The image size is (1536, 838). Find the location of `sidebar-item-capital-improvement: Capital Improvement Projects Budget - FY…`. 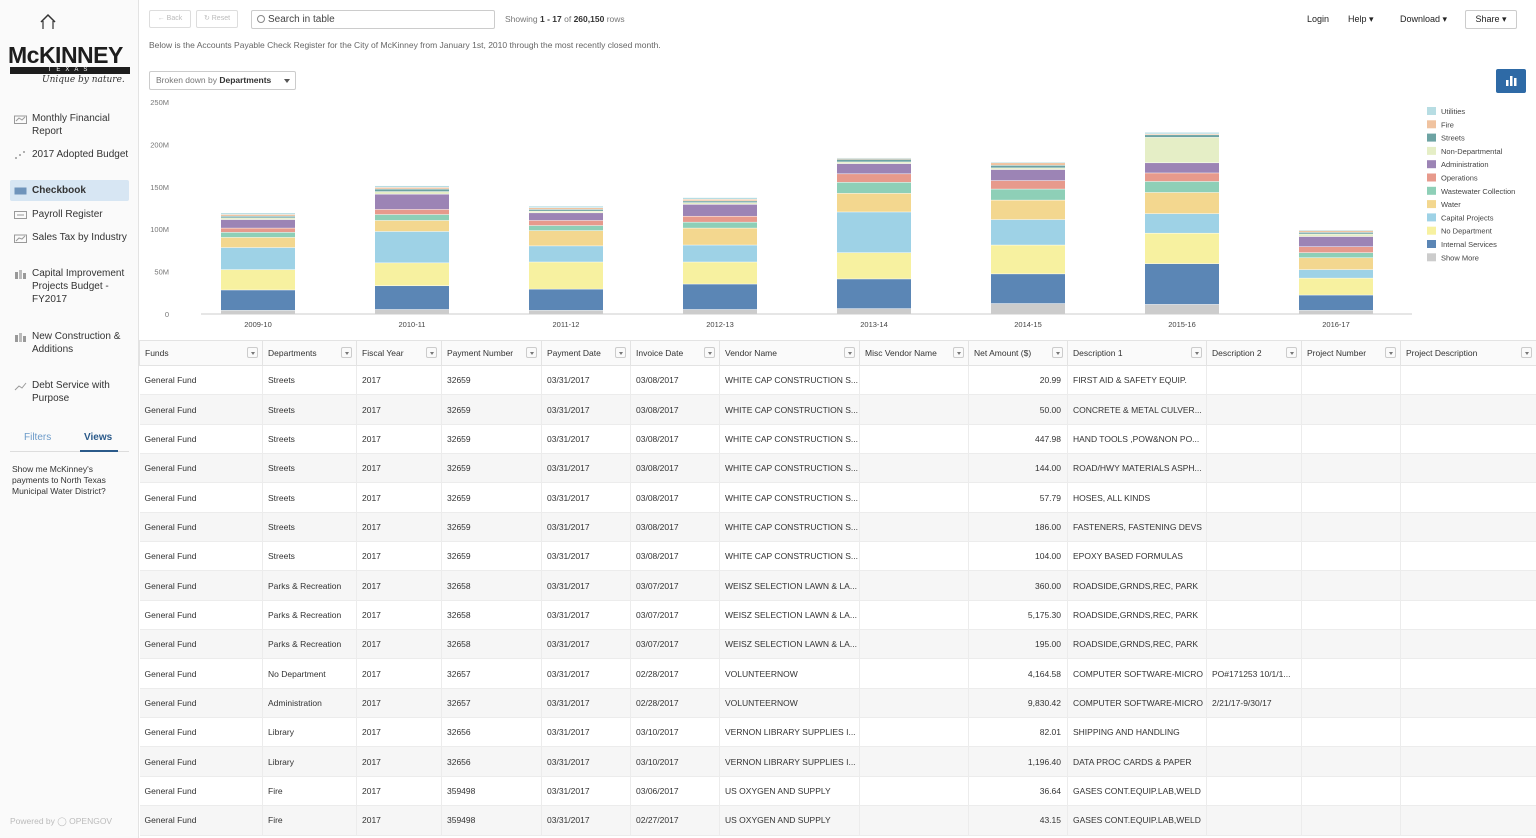

sidebar-item-capital-improvement: Capital Improvement Projects Budget - FY… is located at coordinates (69, 286).